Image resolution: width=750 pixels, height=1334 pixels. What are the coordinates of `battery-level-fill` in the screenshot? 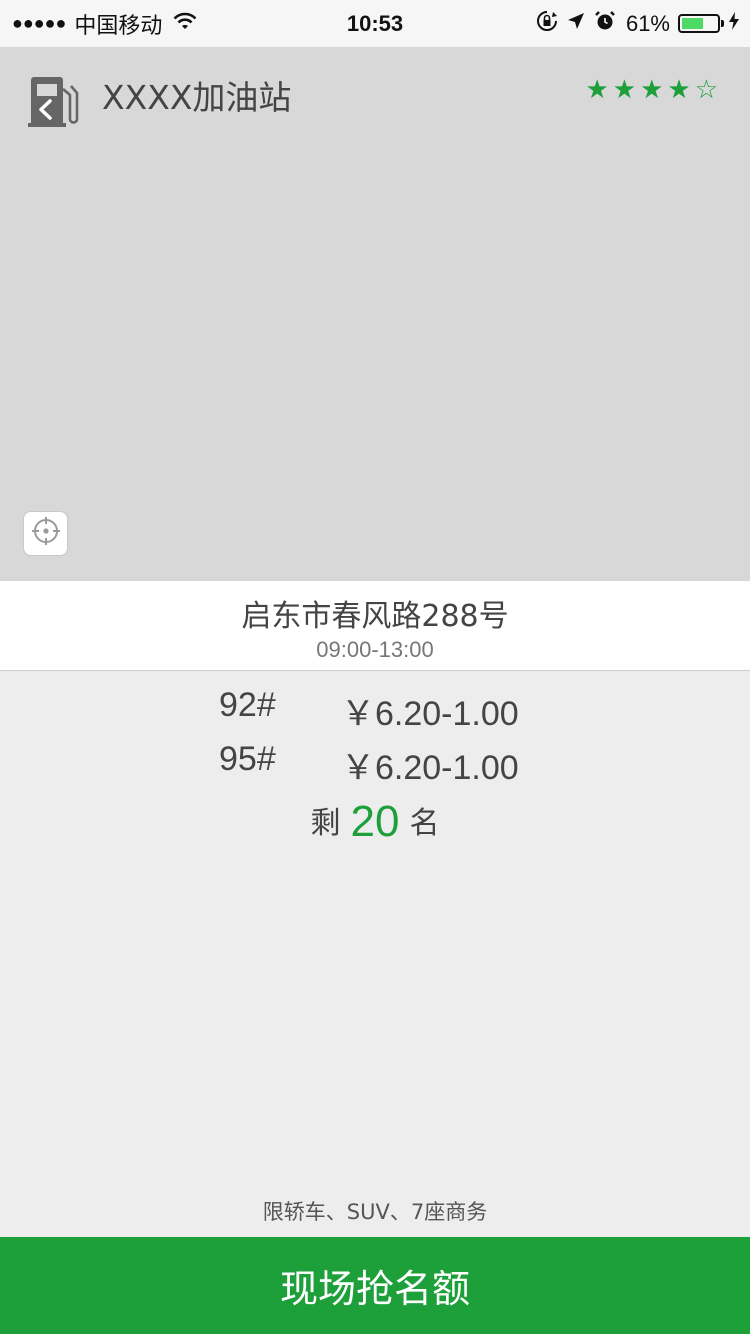 It's located at (692, 23).